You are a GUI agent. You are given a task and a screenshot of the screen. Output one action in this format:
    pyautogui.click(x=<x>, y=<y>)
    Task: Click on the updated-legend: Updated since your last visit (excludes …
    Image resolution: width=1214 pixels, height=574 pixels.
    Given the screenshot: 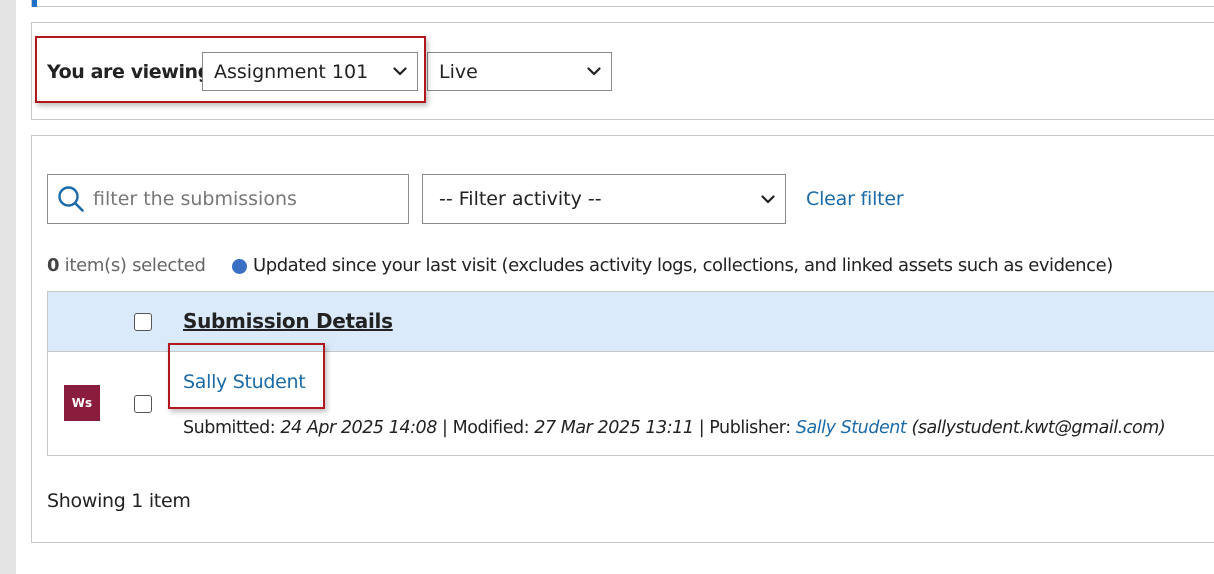 What is the action you would take?
    pyautogui.click(x=672, y=266)
    